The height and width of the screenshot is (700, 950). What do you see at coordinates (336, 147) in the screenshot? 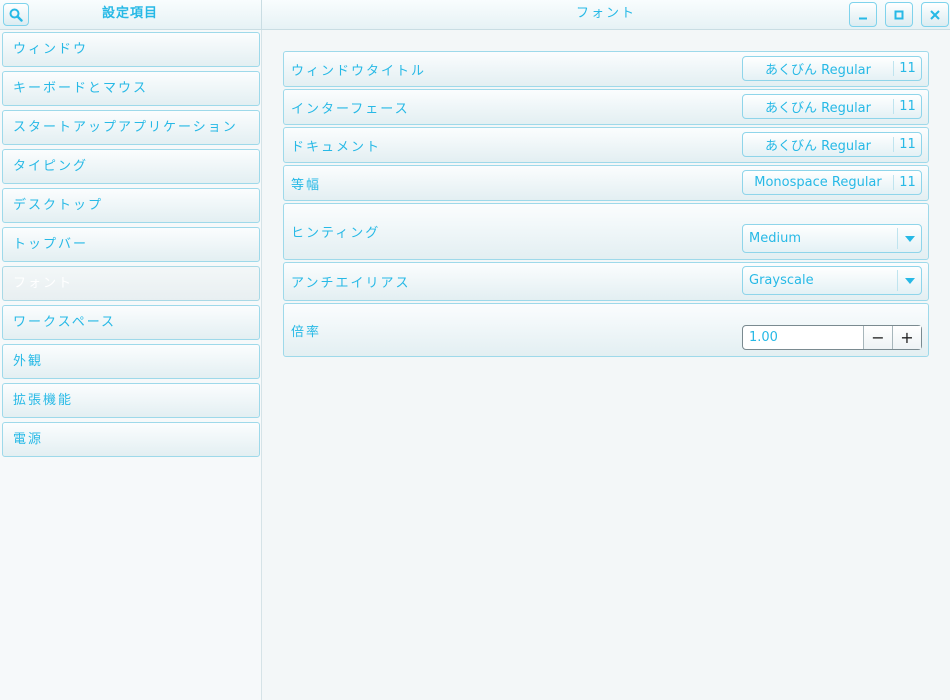
I see `row-label: ドキュメント` at bounding box center [336, 147].